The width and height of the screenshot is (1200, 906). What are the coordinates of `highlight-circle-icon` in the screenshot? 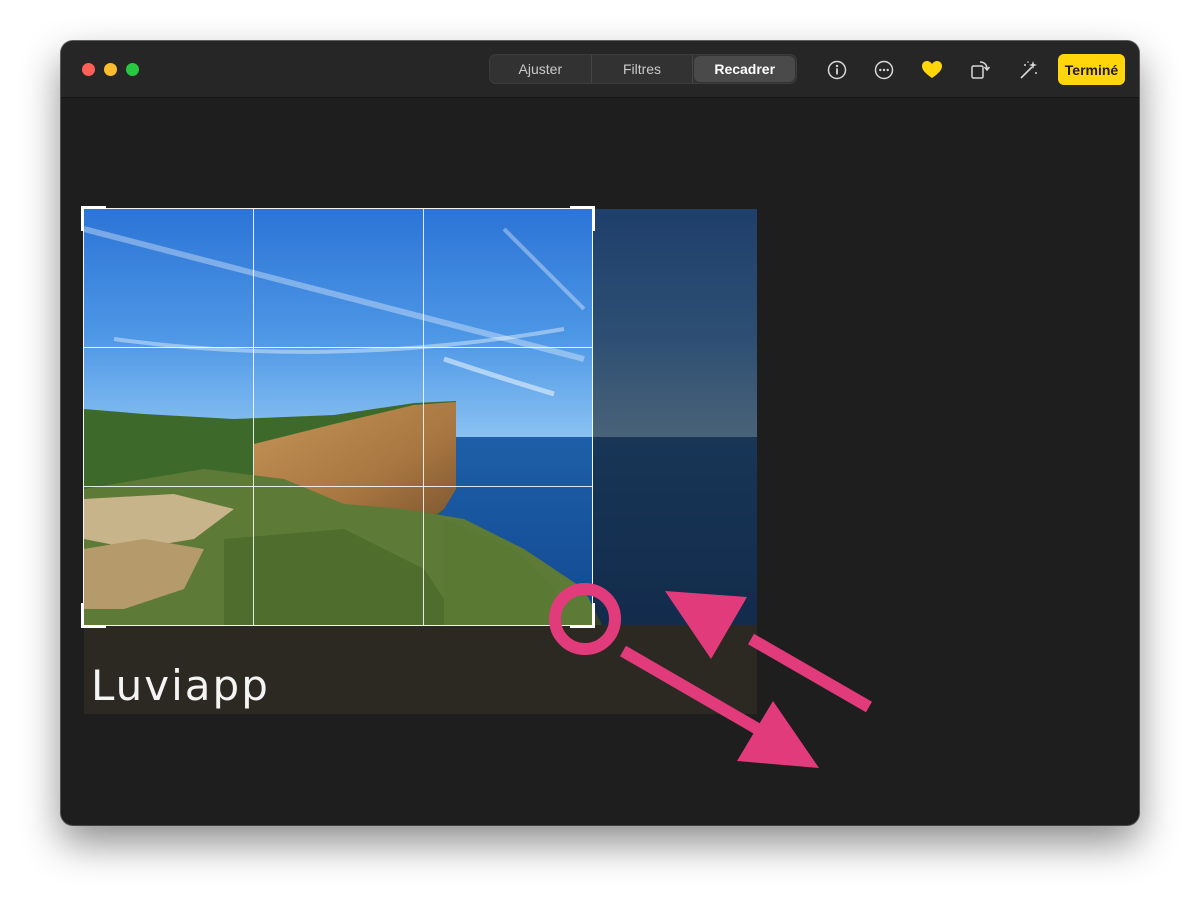 It's located at (585, 619).